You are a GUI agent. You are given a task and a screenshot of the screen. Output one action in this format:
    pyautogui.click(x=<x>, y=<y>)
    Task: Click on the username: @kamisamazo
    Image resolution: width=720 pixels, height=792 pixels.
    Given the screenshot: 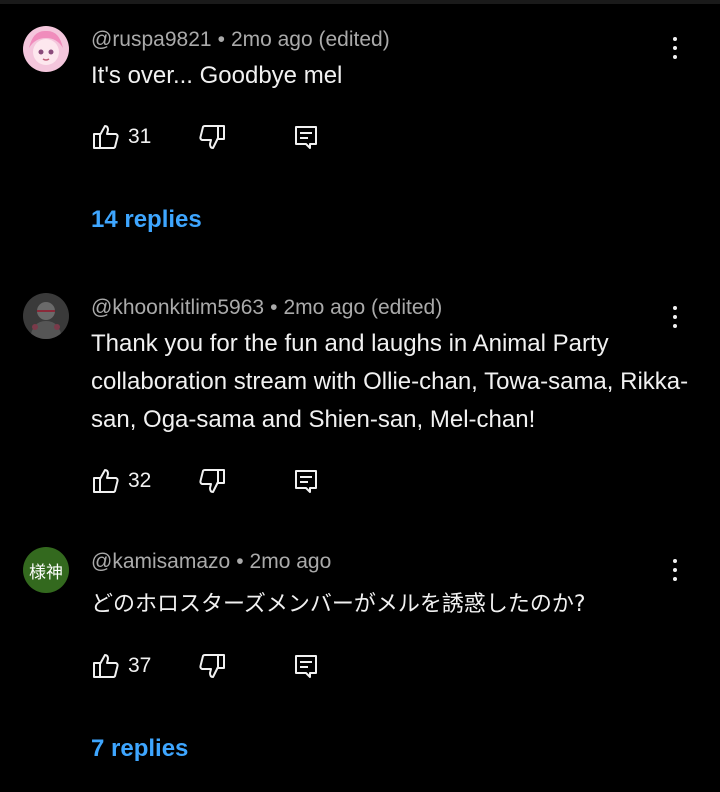 What is the action you would take?
    pyautogui.click(x=160, y=561)
    